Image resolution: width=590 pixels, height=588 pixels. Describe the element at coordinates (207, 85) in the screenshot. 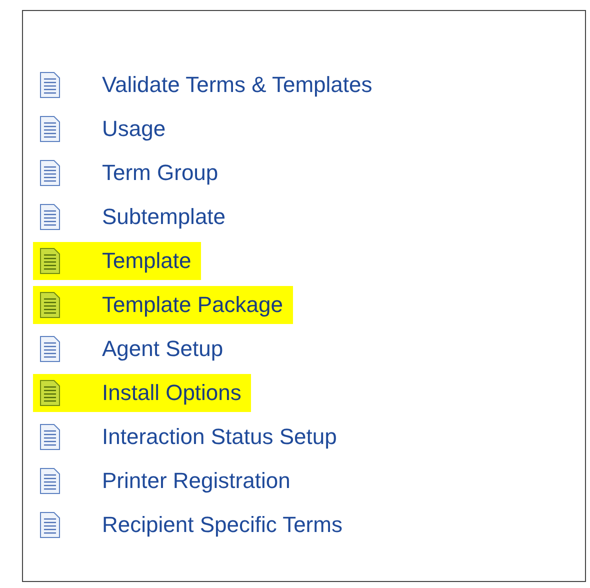

I see `menu-link: Validate Terms & Templates` at that location.